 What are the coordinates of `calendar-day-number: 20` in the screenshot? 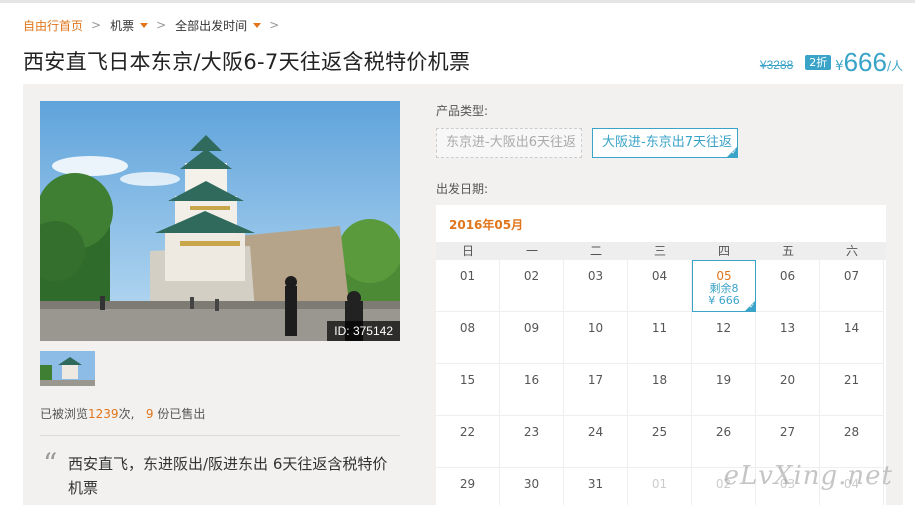 It's located at (787, 380).